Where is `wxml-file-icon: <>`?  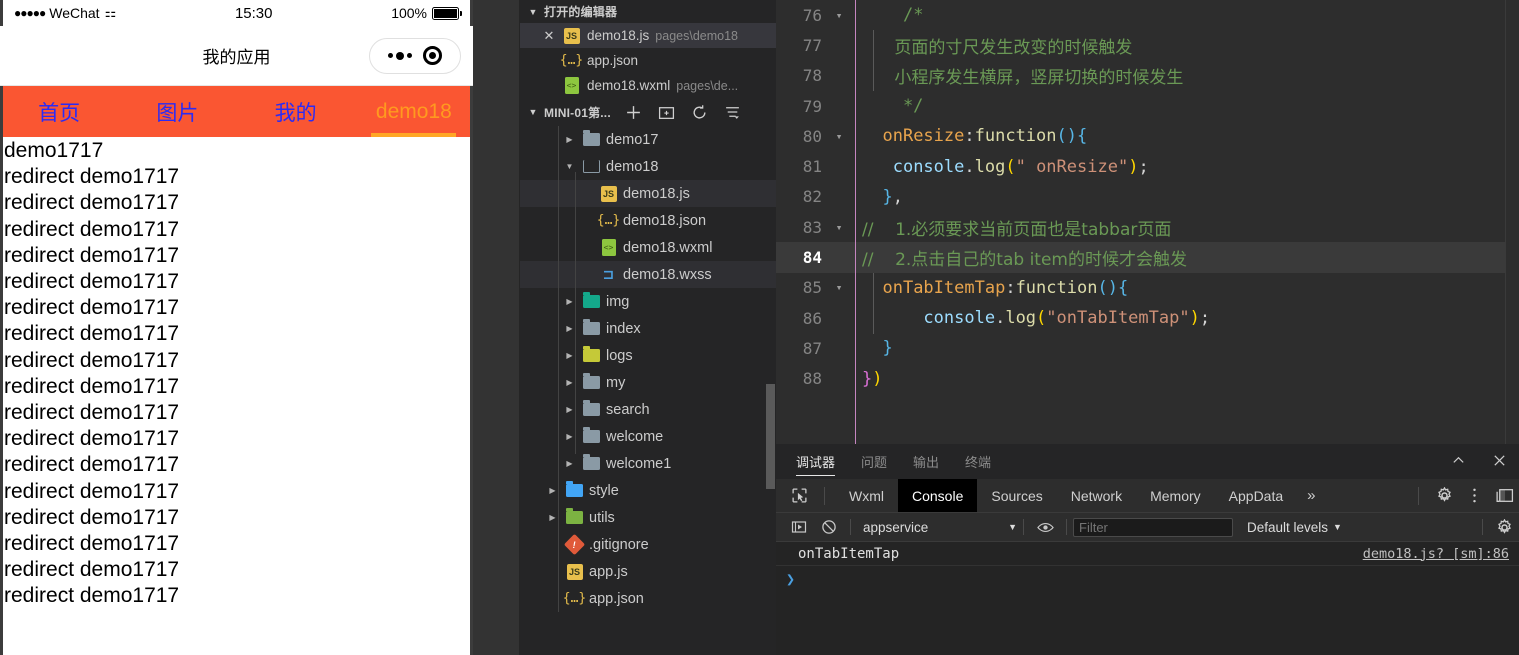
wxml-file-icon: <> is located at coordinates (571, 85).